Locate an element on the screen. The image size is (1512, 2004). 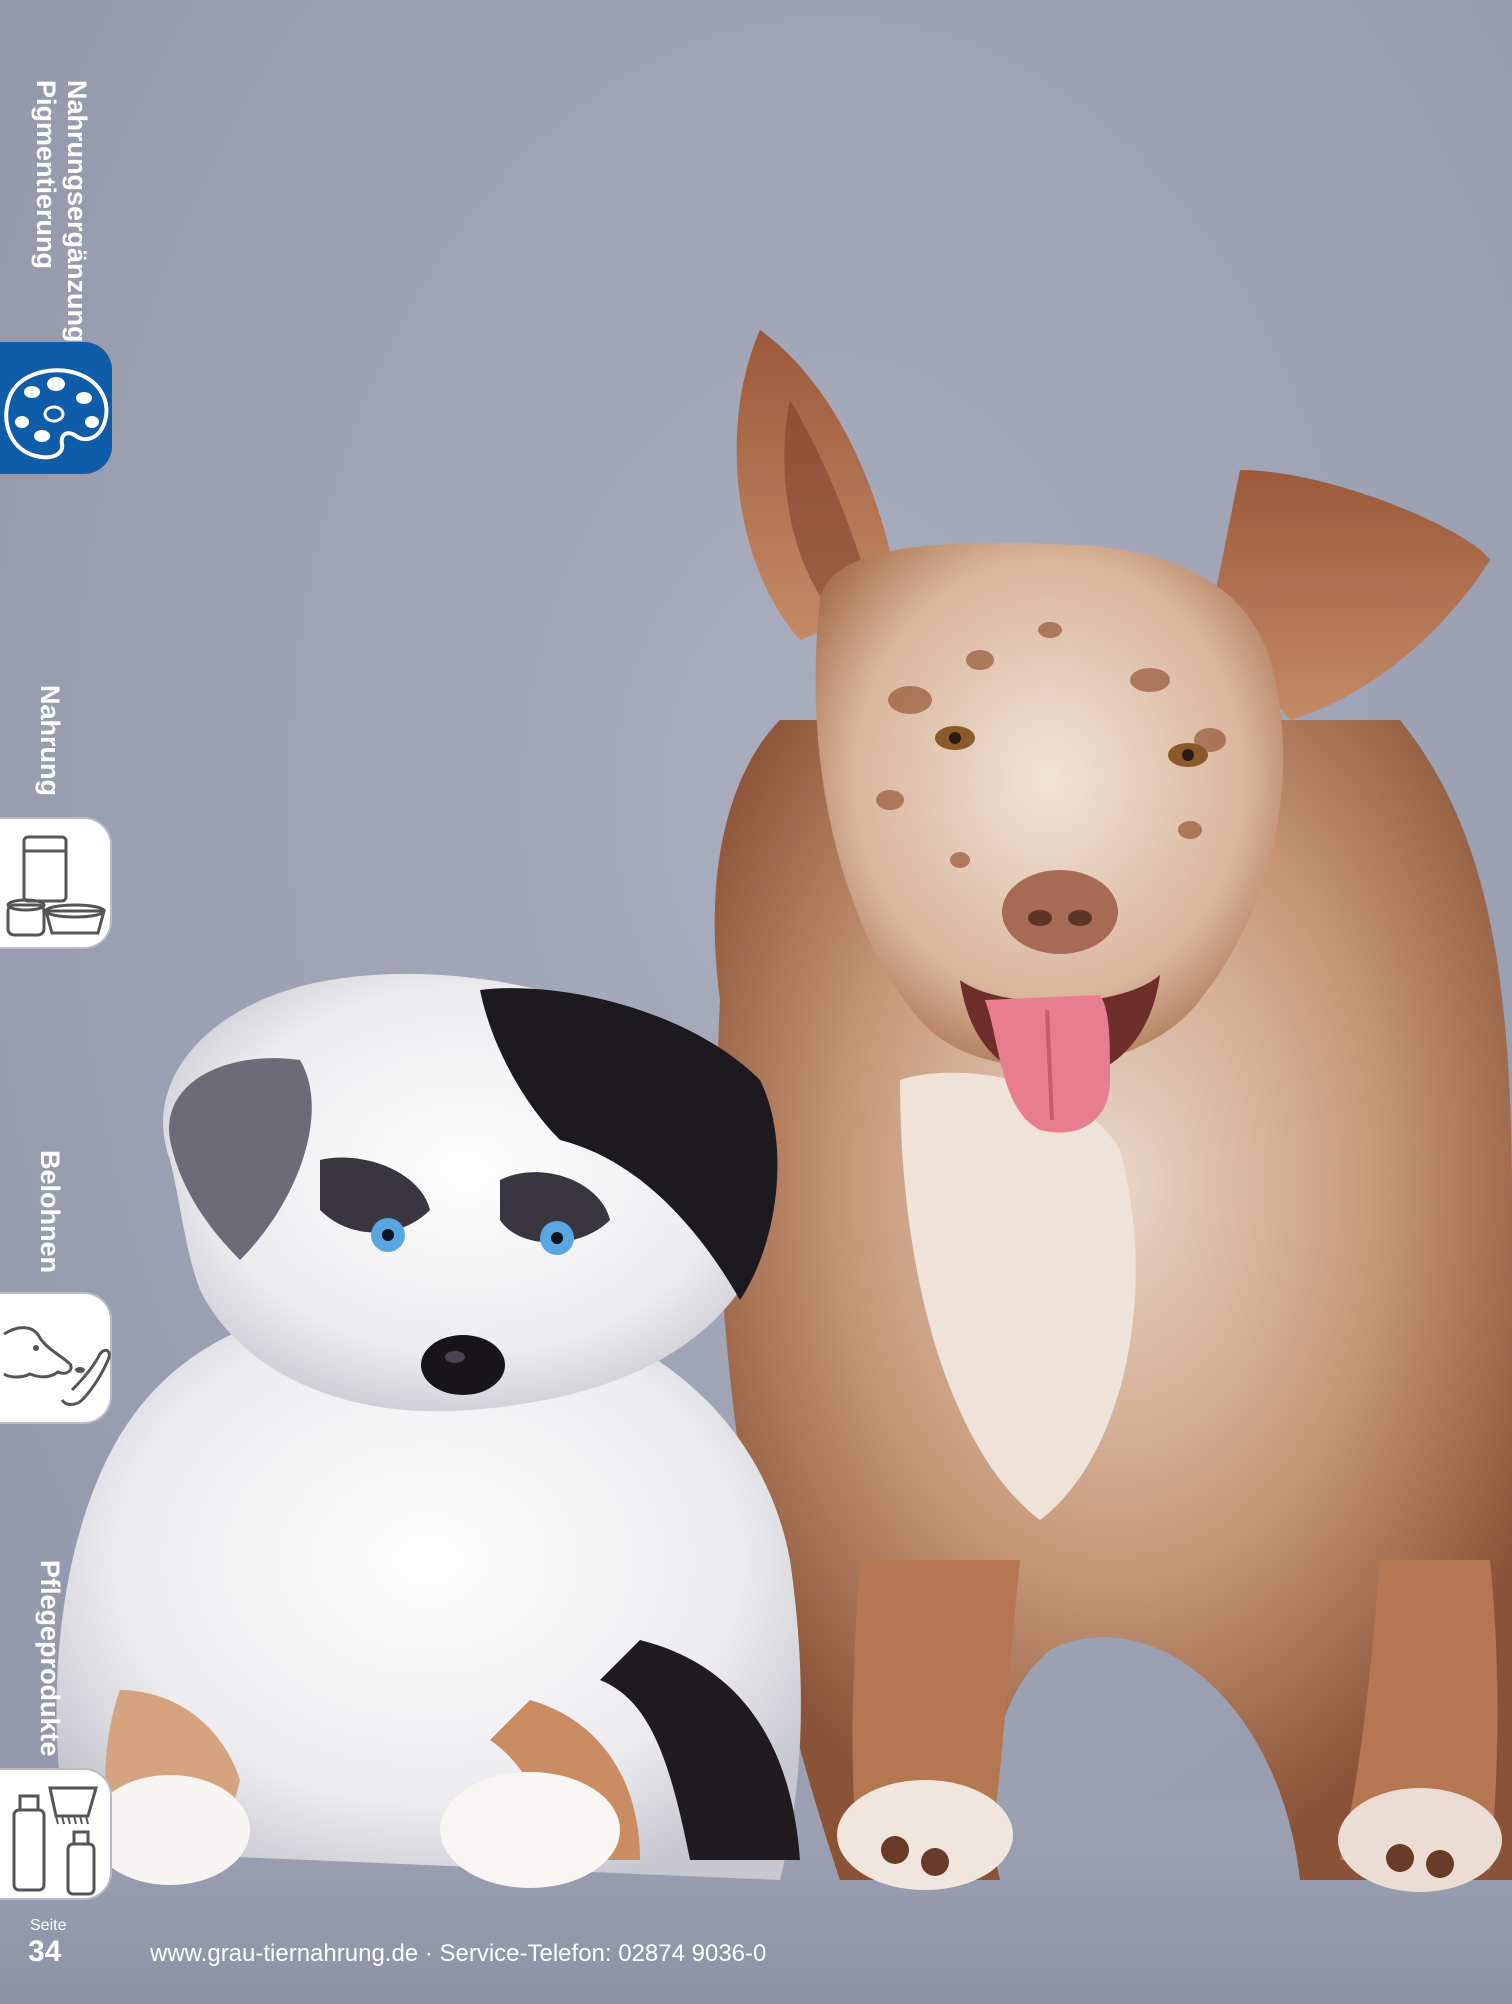
page-word: Seite is located at coordinates (48, 1925).